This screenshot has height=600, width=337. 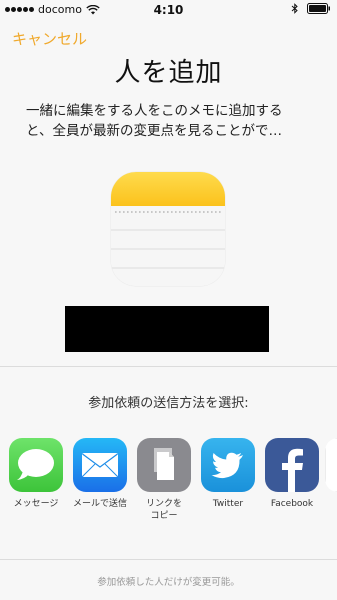 I want to click on bluetooth-icon, so click(x=294, y=8).